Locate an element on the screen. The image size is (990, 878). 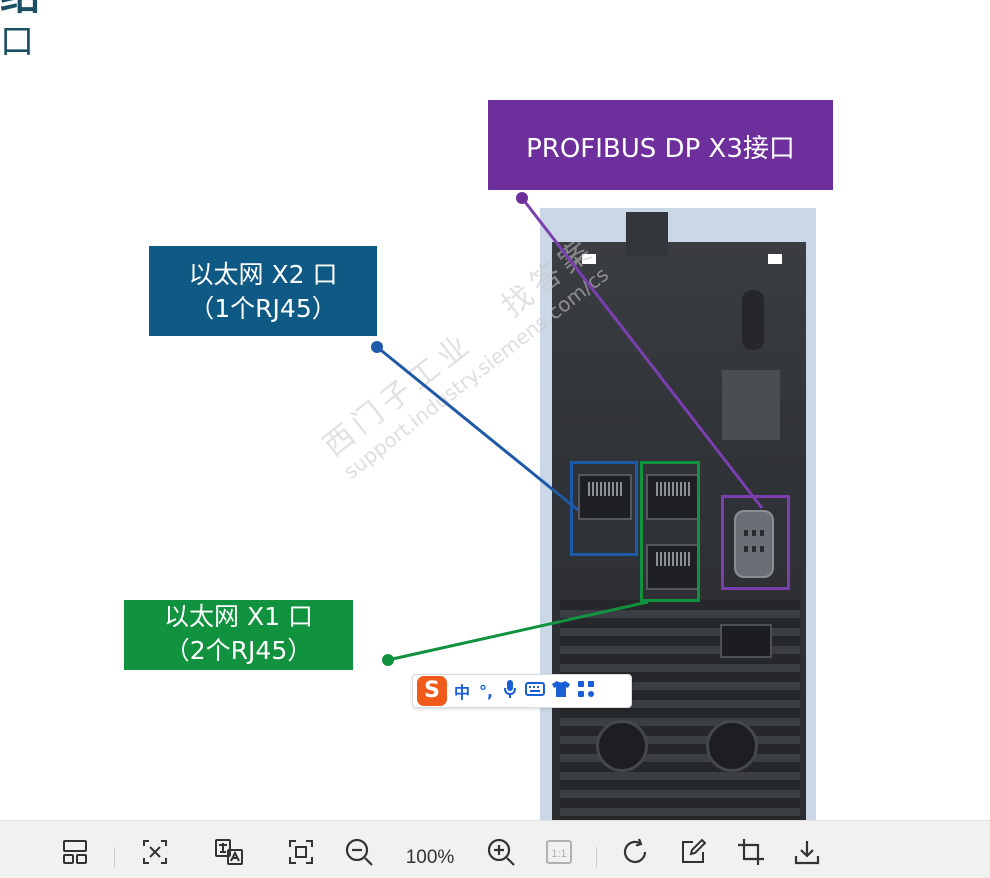
apps-grid-icon is located at coordinates (586, 691).